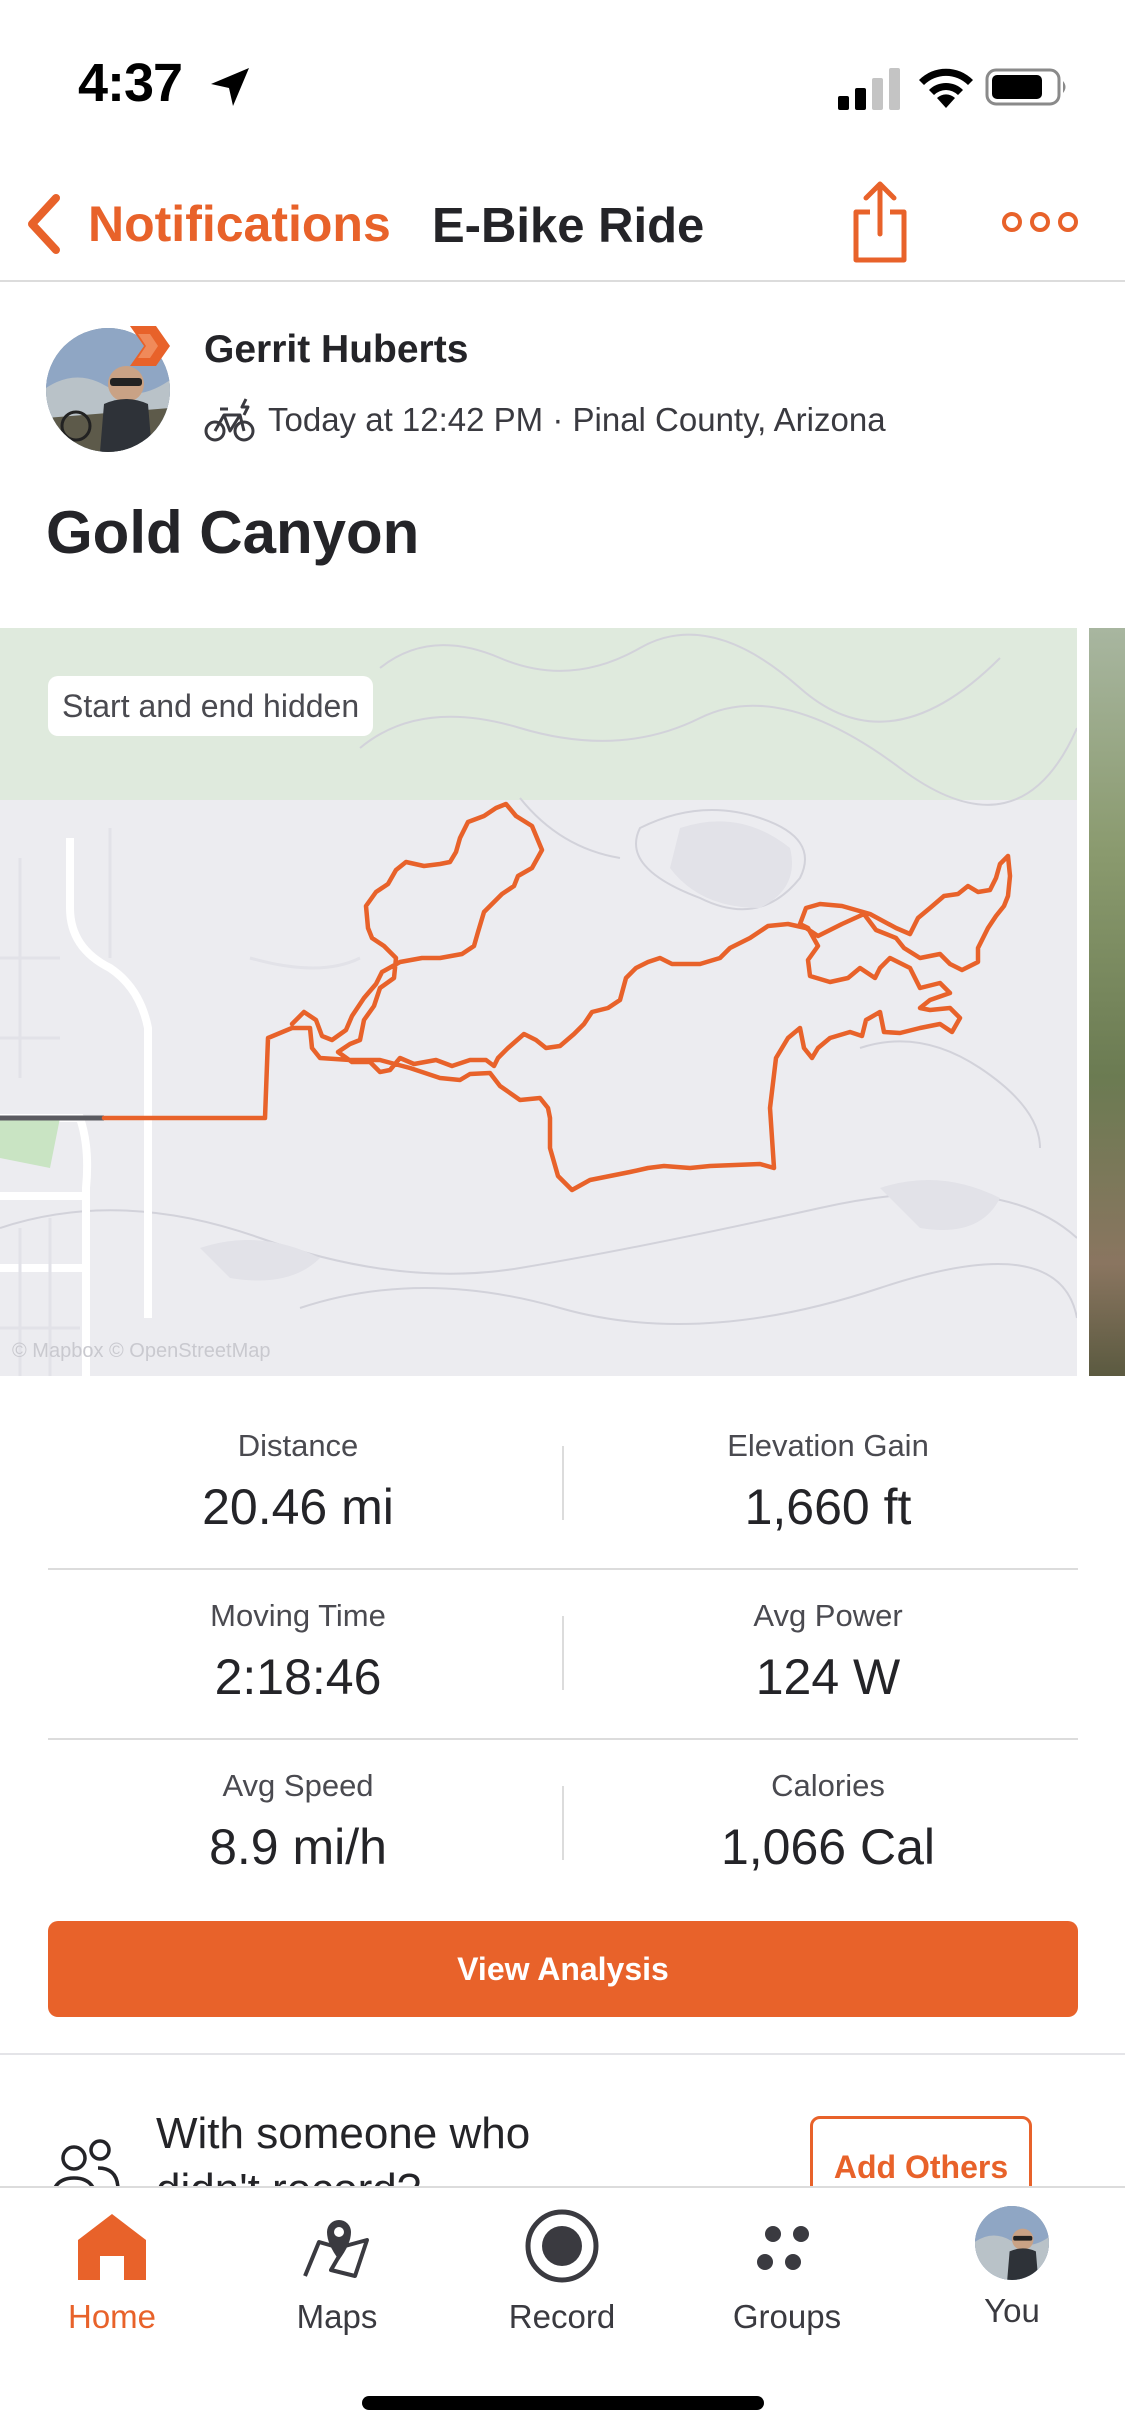 The width and height of the screenshot is (1125, 2436). I want to click on nav-header: Notifications E-Bike Ride, so click(562, 226).